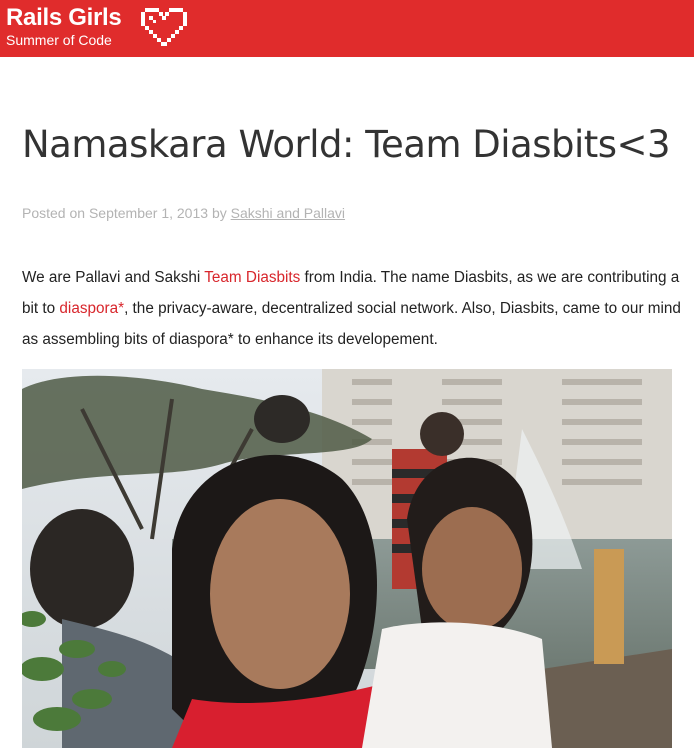  I want to click on post-date: September 1, 2013, so click(148, 213).